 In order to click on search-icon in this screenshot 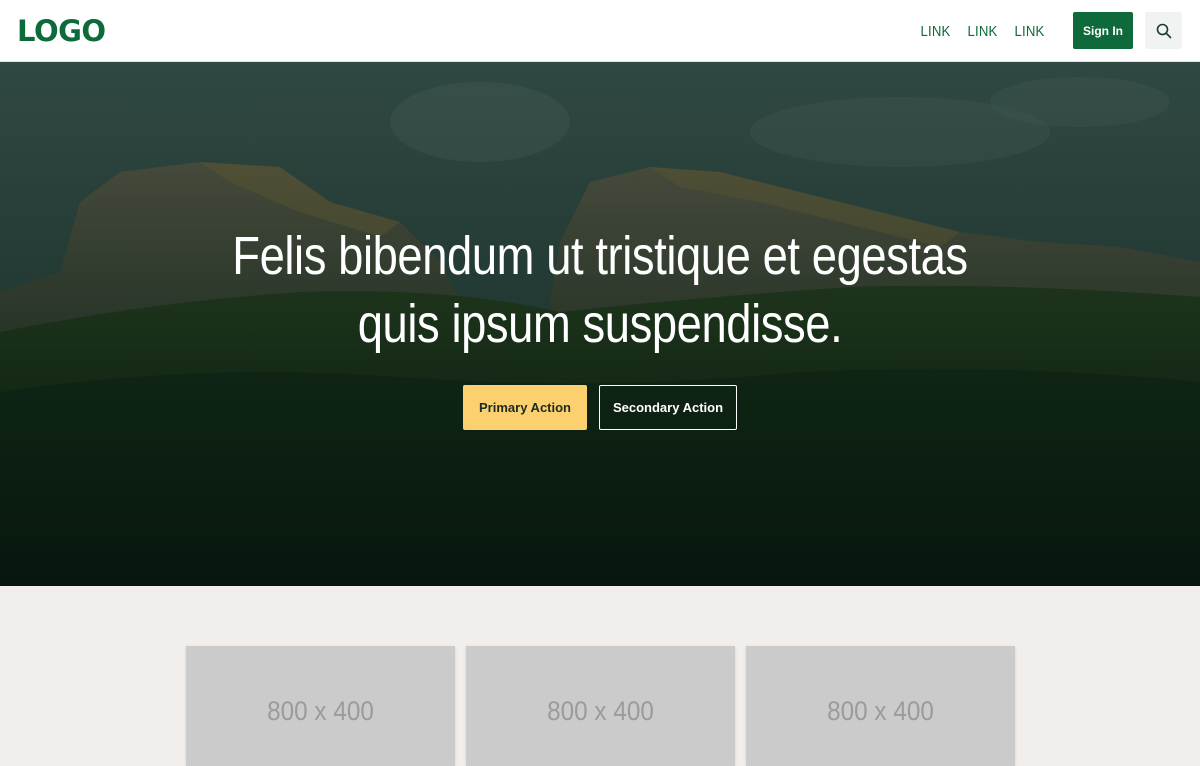, I will do `click(1163, 30)`.